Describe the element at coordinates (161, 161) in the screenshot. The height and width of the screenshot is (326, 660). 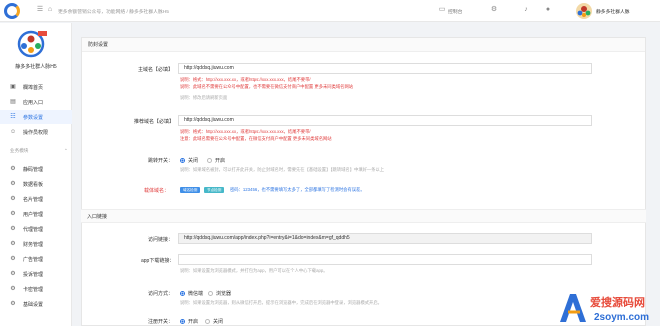
I see `jump-switch-label: 跳转开关：` at that location.